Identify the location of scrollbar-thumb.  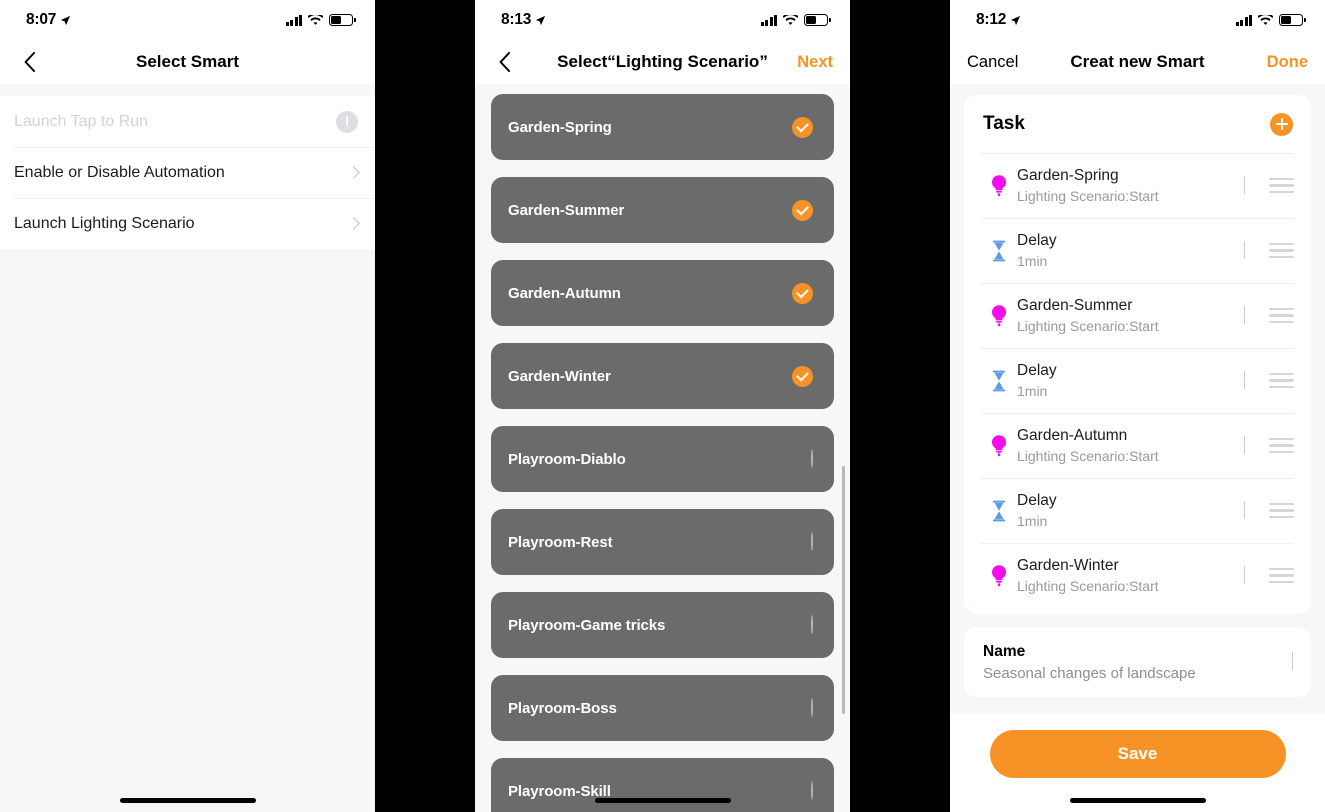
(843, 590).